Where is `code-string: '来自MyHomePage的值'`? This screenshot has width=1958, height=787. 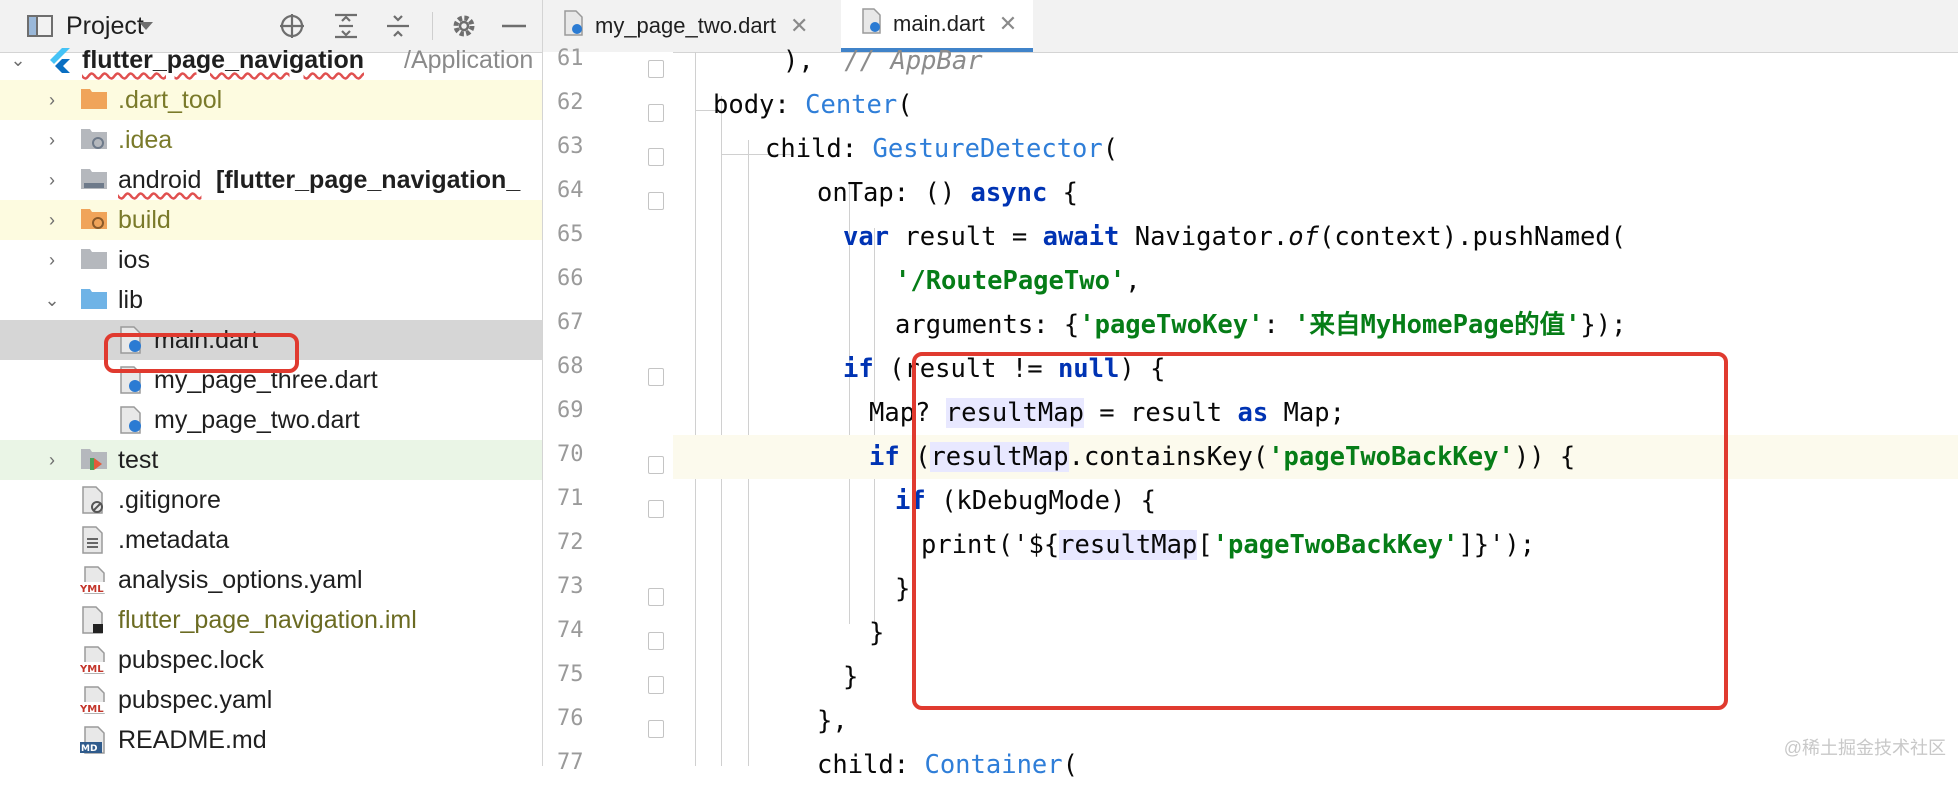
code-string: '来自MyHomePage的值' is located at coordinates (1437, 325).